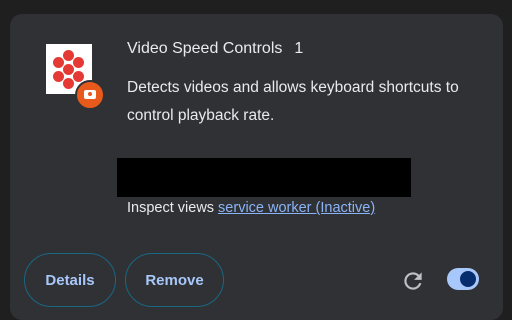 Image resolution: width=512 pixels, height=320 pixels. What do you see at coordinates (205, 48) in the screenshot?
I see `extension-name: Video Speed Controls` at bounding box center [205, 48].